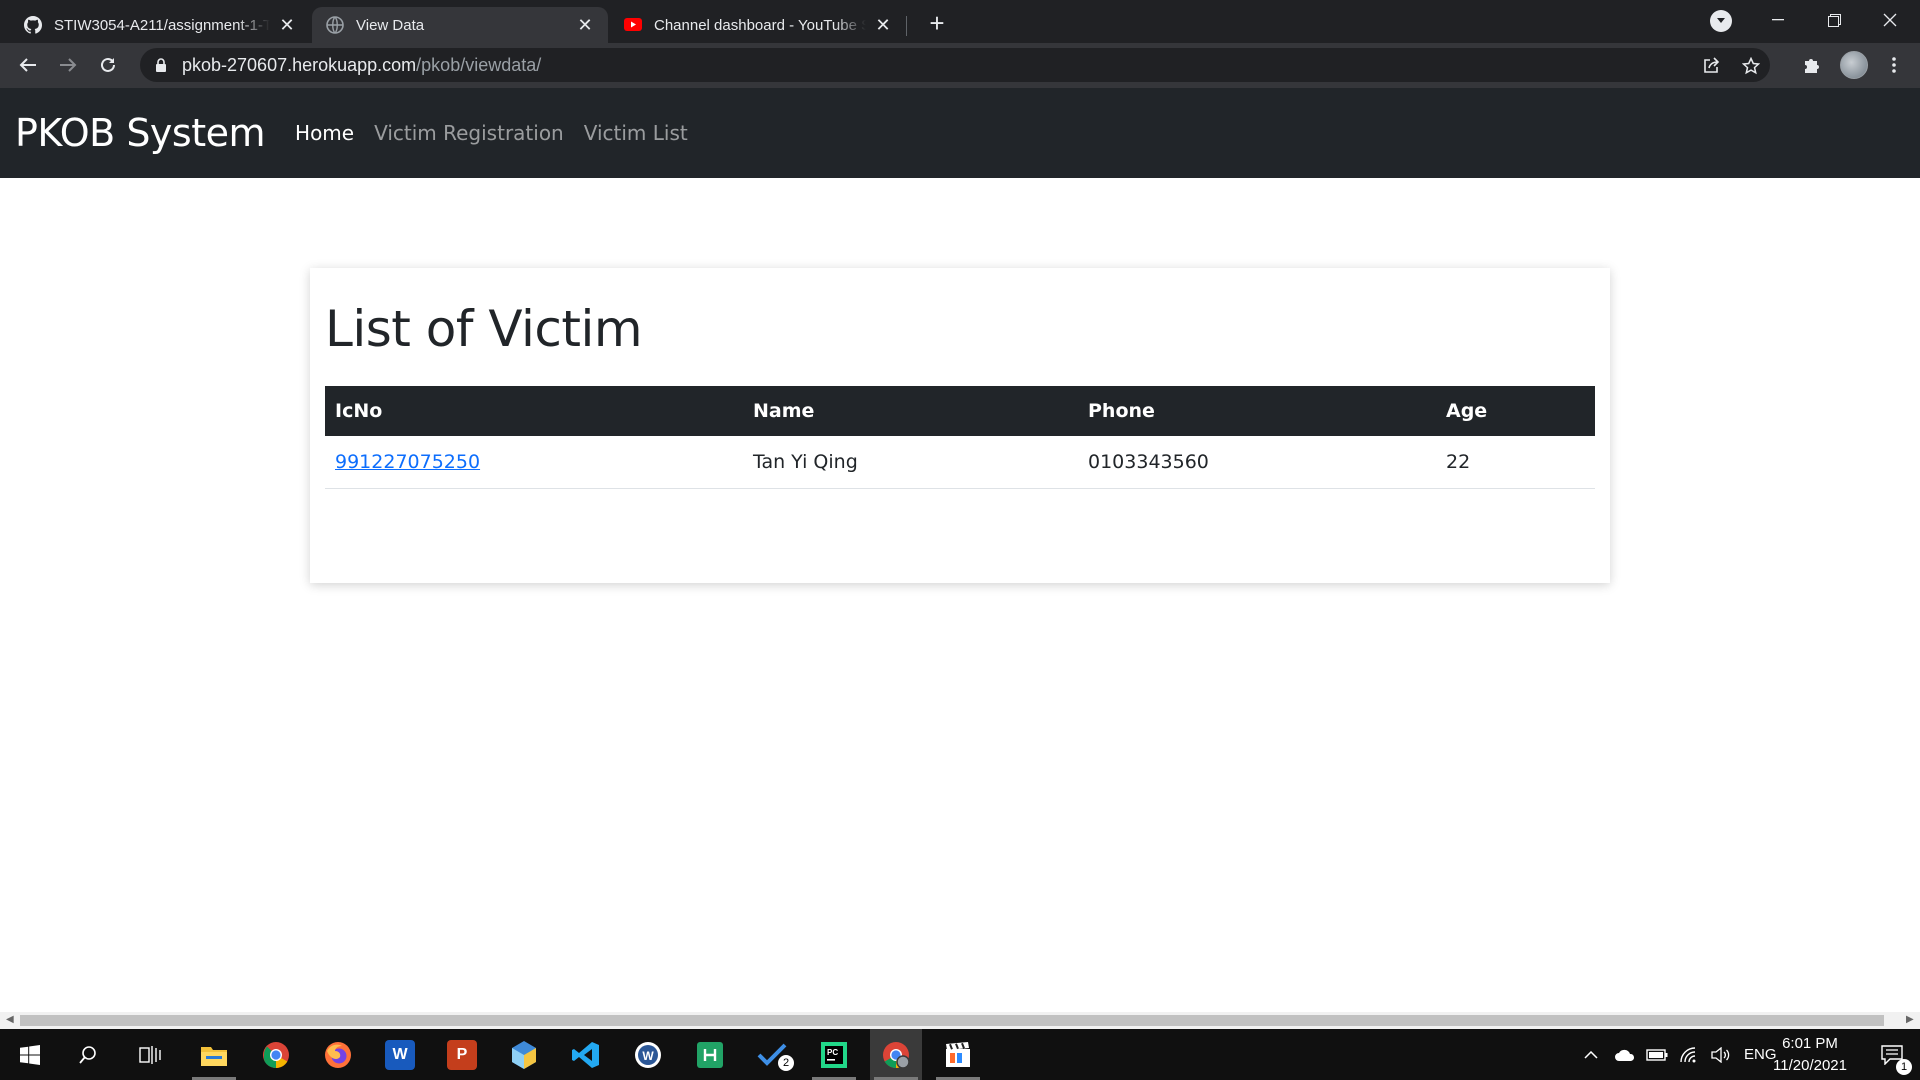 This screenshot has height=1080, width=1920. I want to click on nav-victim-registration: Victim Registration, so click(469, 133).